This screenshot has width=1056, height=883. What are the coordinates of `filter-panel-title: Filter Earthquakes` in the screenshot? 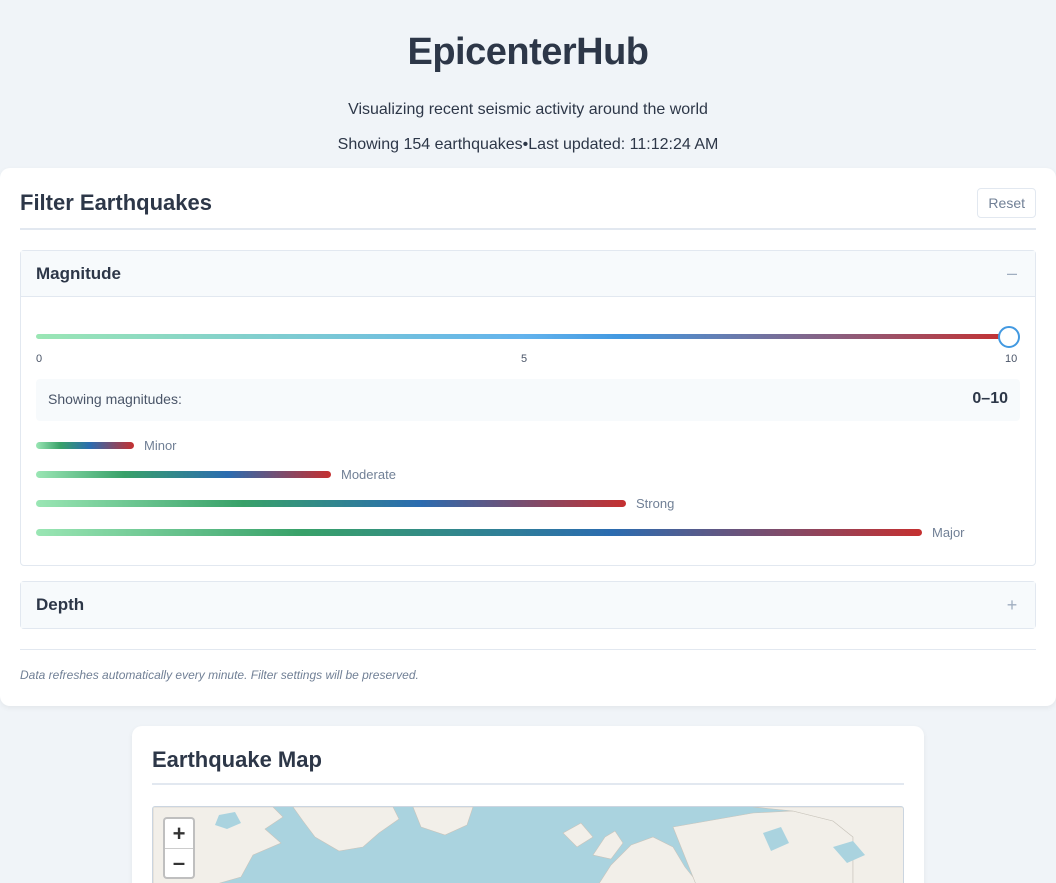 It's located at (116, 202).